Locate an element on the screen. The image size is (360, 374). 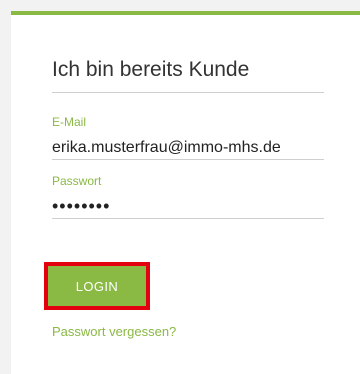
login-button: LOGIN is located at coordinates (97, 286).